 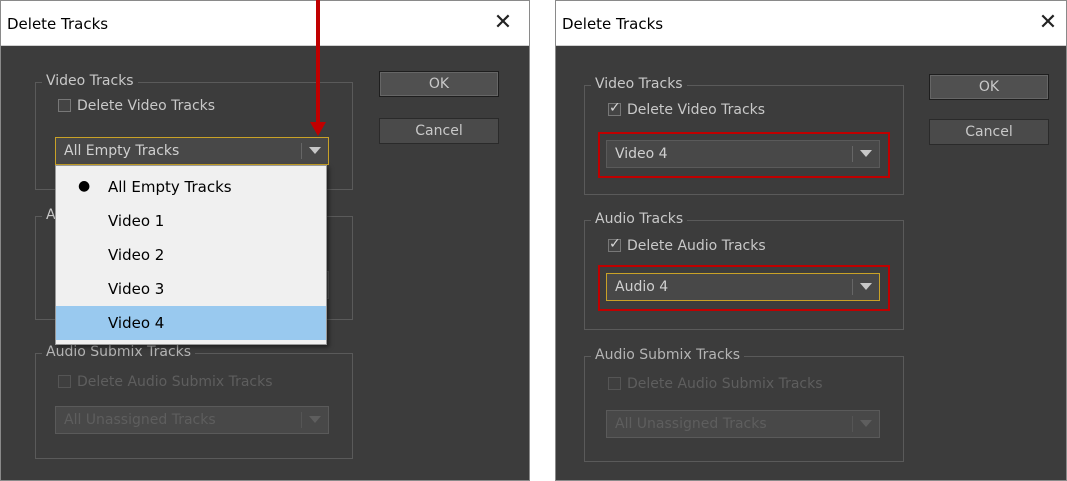 What do you see at coordinates (119, 352) in the screenshot?
I see `left-audio-submix-legend: Audio Submix Tracks` at bounding box center [119, 352].